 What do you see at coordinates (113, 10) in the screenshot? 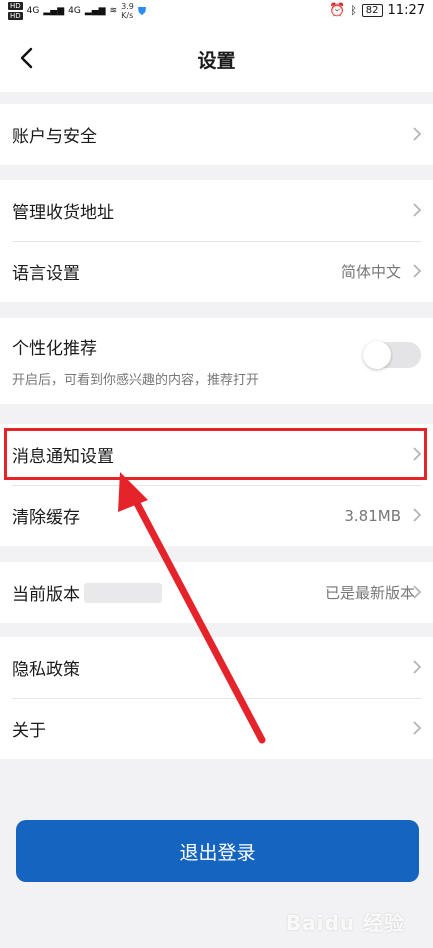
I see `wifi-icon: ≋` at bounding box center [113, 10].